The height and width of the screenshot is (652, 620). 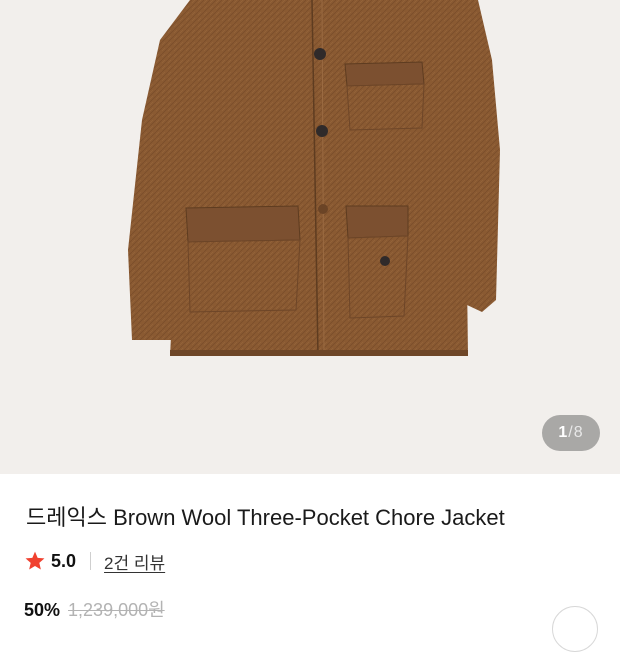 What do you see at coordinates (134, 561) in the screenshot?
I see `review-count-link: 2건 리뷰` at bounding box center [134, 561].